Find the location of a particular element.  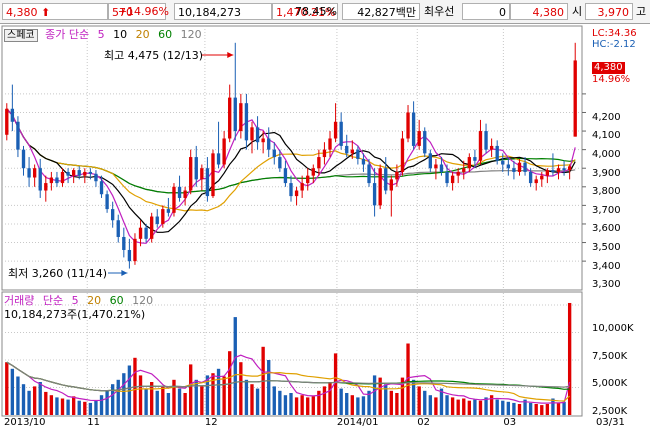

change-pct-box: +14.96% is located at coordinates (140, 11).